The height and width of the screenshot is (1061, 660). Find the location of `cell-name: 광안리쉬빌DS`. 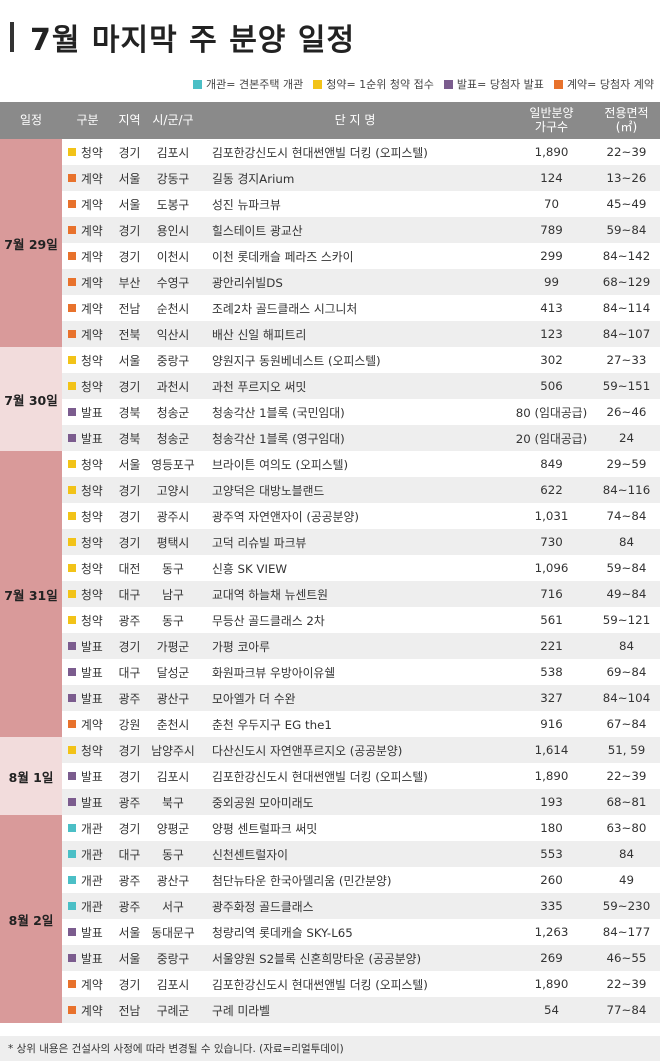

cell-name: 광안리쉬빌DS is located at coordinates (247, 282).